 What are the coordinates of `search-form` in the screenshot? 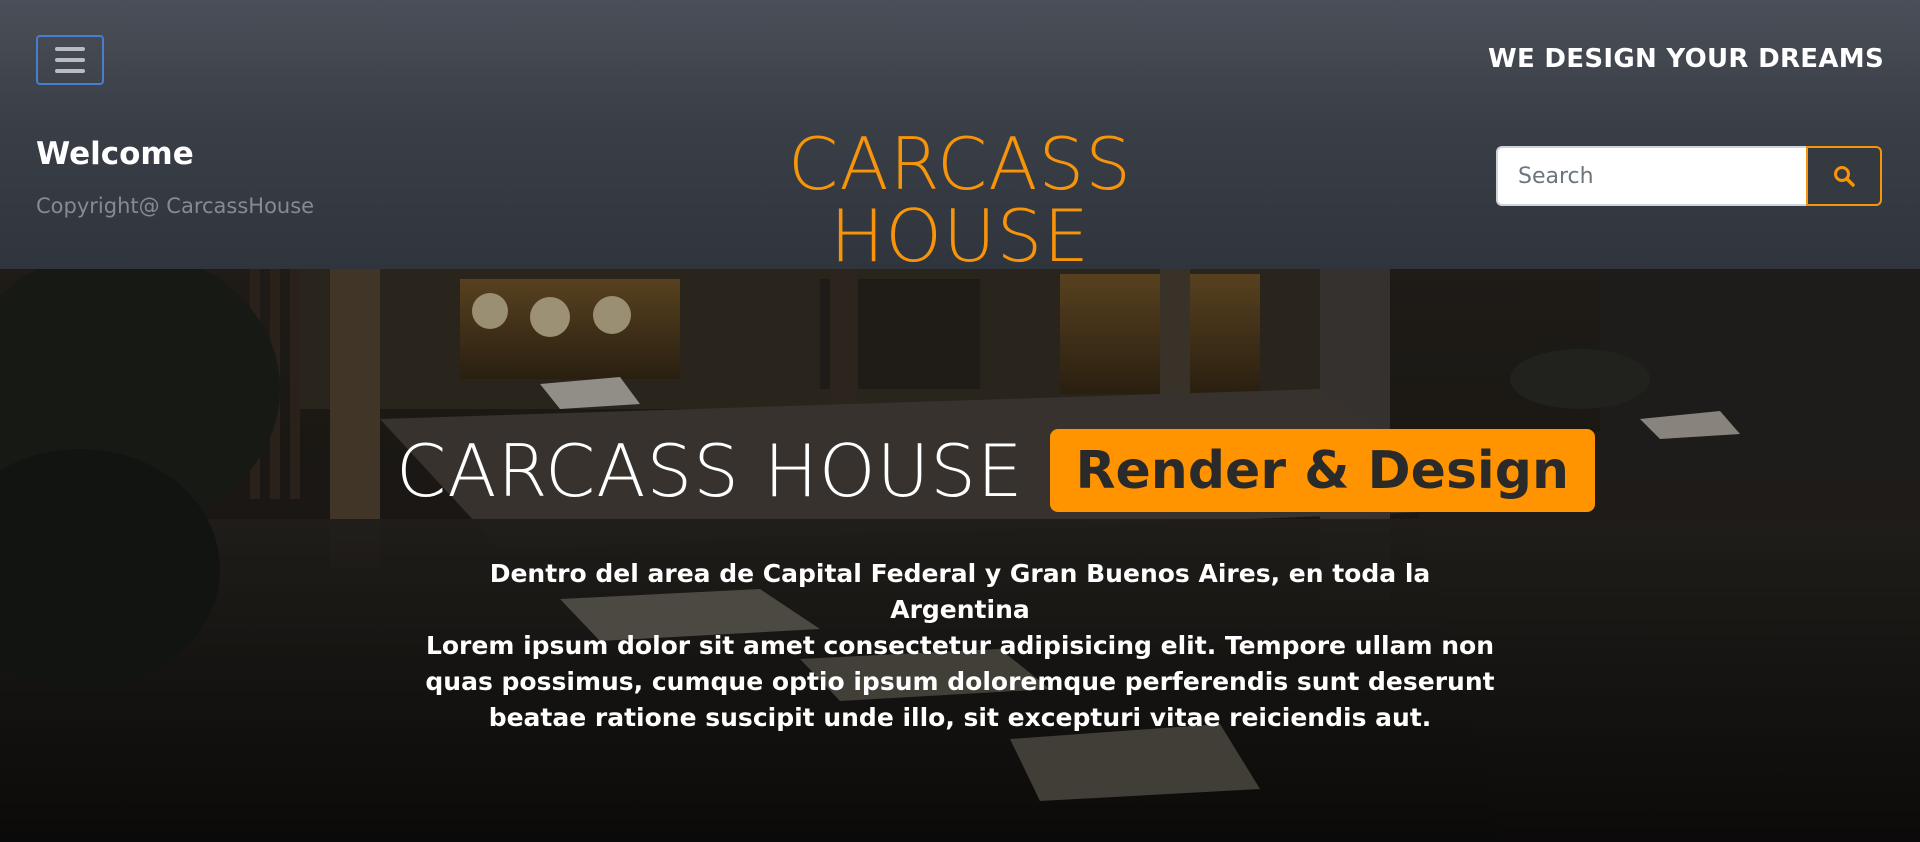 It's located at (1690, 176).